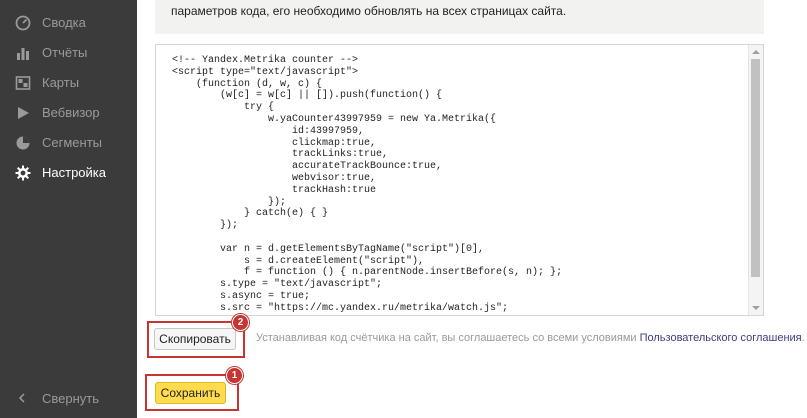  I want to click on code-line: id:43997959,, so click(268, 131).